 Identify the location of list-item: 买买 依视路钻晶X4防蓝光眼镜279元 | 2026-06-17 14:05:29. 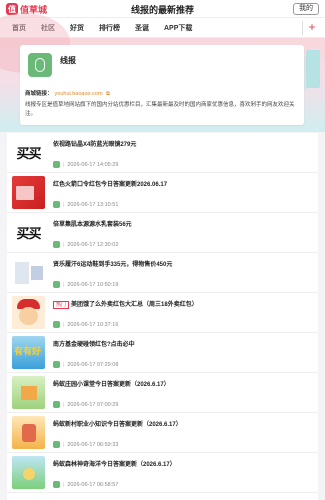
(162, 153).